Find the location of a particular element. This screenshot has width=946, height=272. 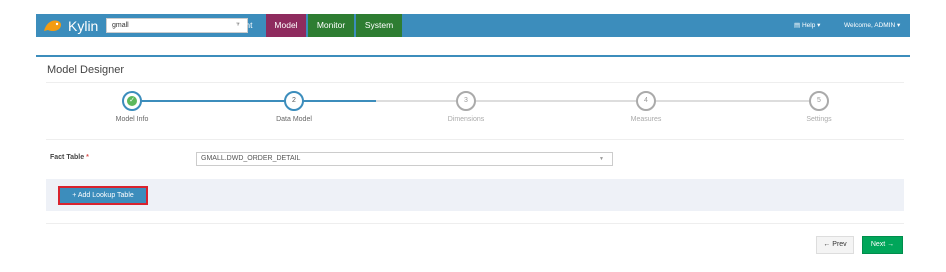

brand-name: Kylin is located at coordinates (83, 25).